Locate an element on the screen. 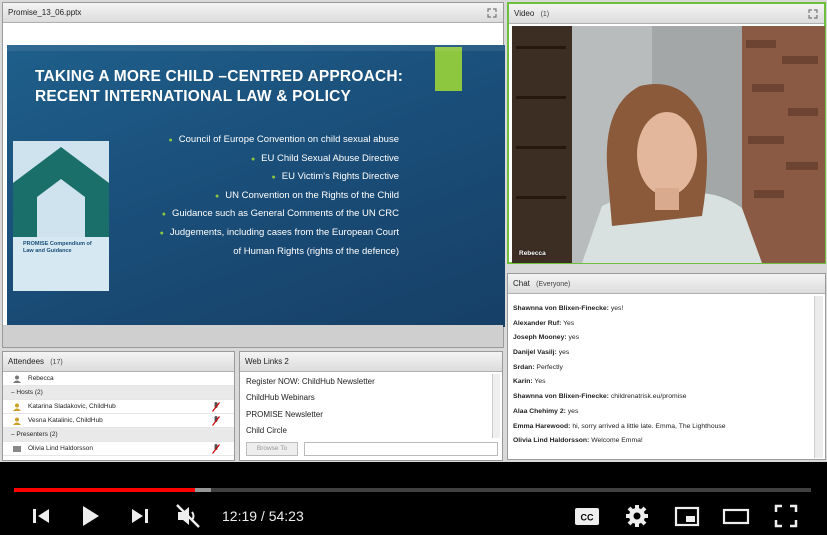 The width and height of the screenshot is (827, 535). chat-pod-header: Chat (Everyone) is located at coordinates (666, 284).